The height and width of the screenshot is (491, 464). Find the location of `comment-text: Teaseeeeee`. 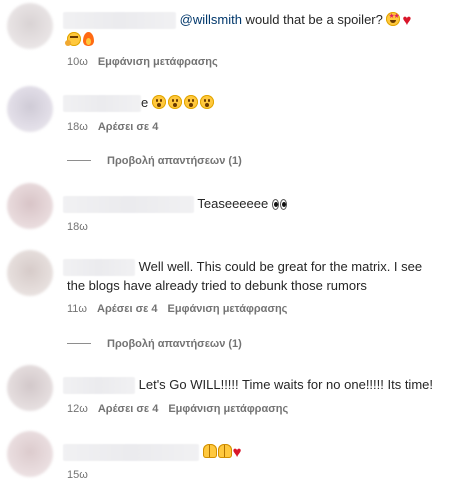

comment-text: Teaseeeeee is located at coordinates (175, 204).